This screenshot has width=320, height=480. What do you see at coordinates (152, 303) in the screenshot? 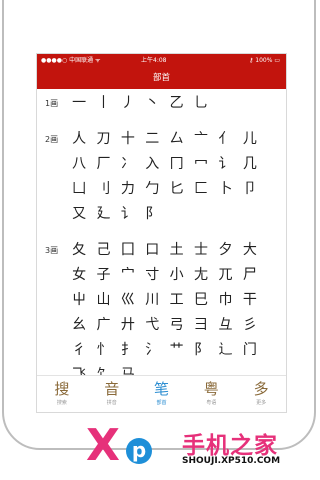
I see `radical-cell: 川` at bounding box center [152, 303].